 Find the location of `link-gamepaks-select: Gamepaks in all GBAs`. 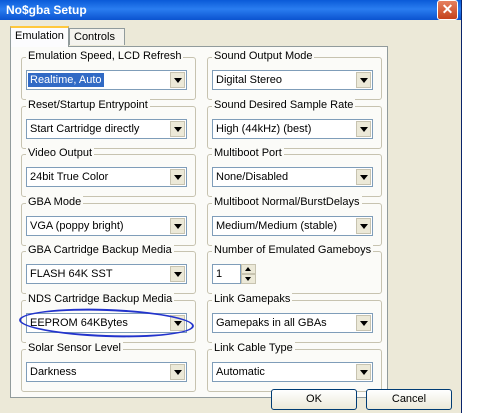

link-gamepaks-select: Gamepaks in all GBAs is located at coordinates (292, 323).